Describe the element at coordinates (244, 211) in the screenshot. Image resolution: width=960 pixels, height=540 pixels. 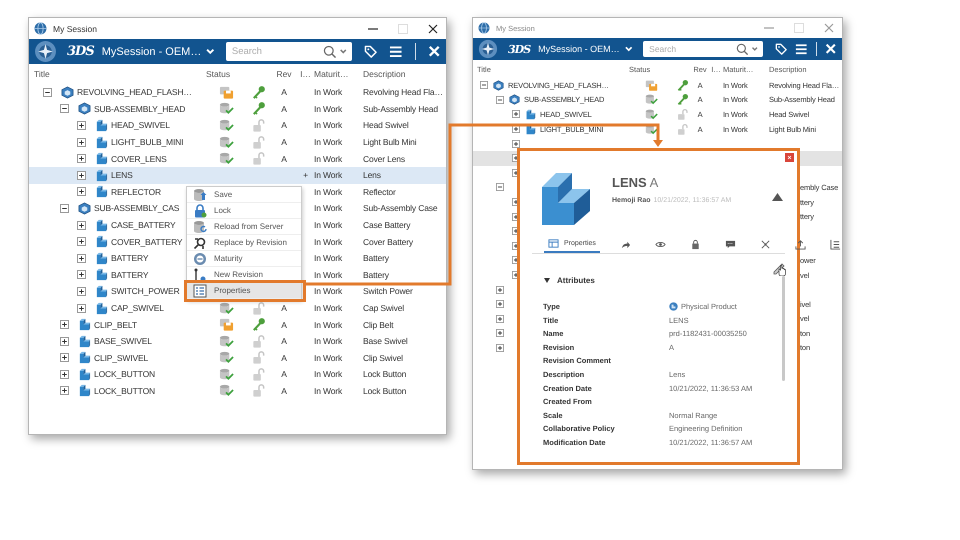
I see `menu-item: Lock` at that location.